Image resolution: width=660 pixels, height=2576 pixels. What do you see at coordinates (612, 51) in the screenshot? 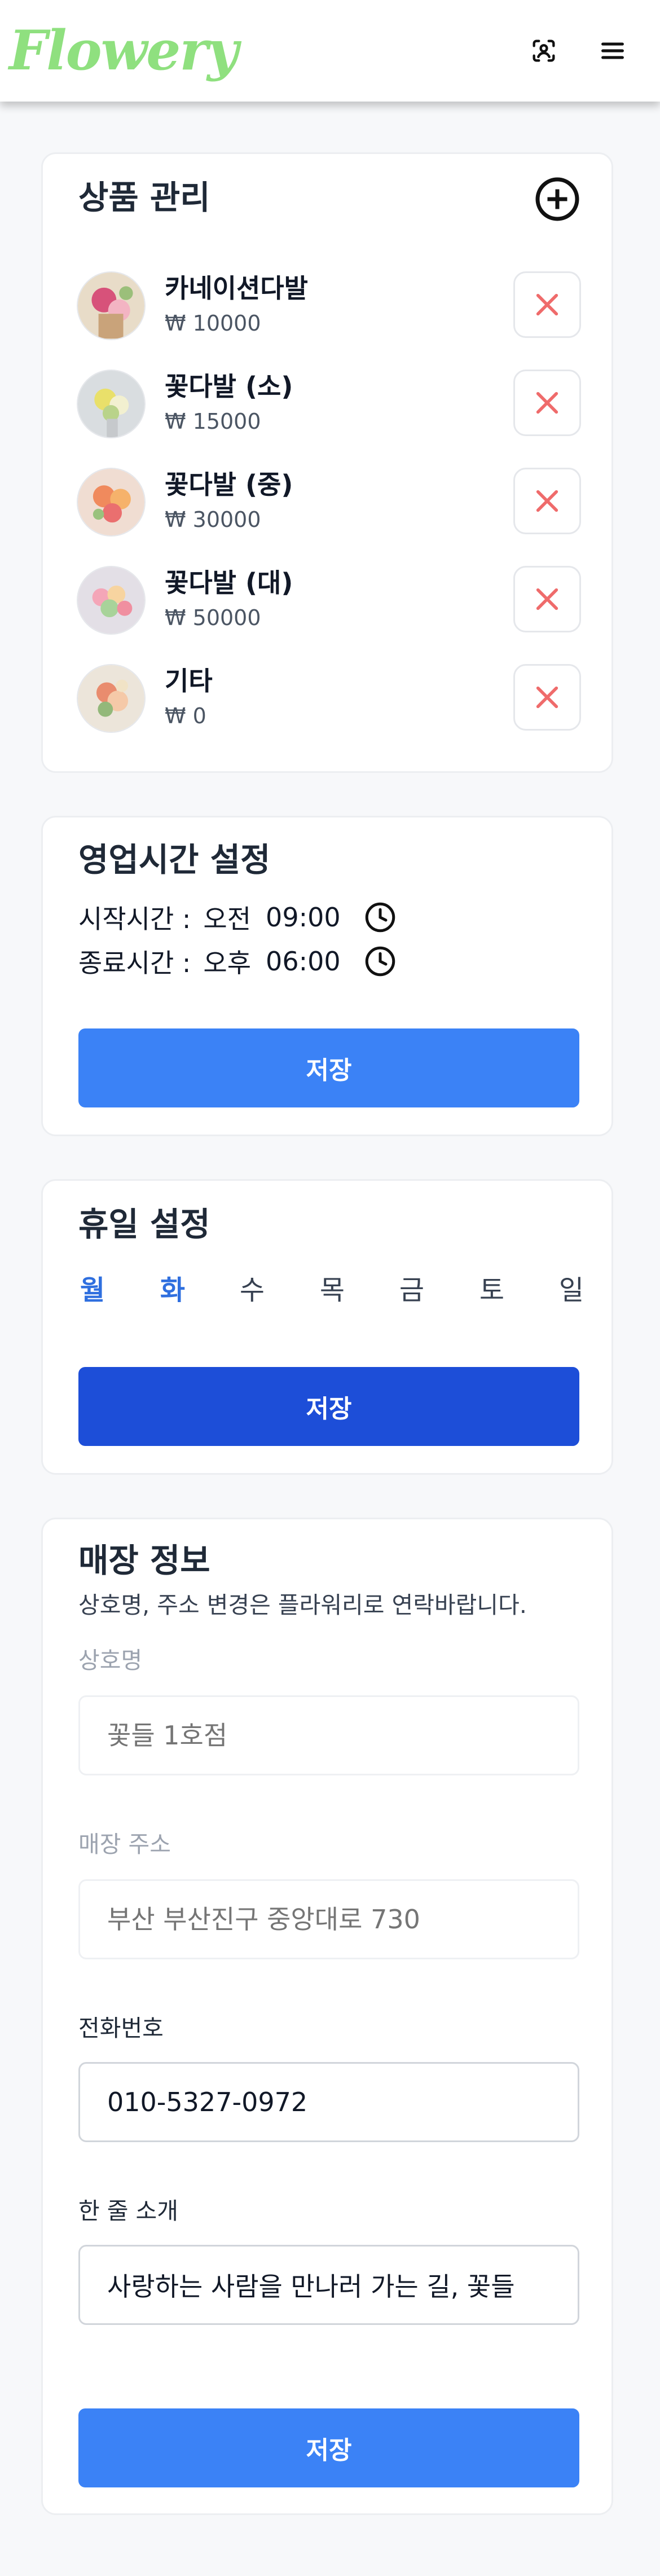
I see `hamburger-menu-icon` at bounding box center [612, 51].